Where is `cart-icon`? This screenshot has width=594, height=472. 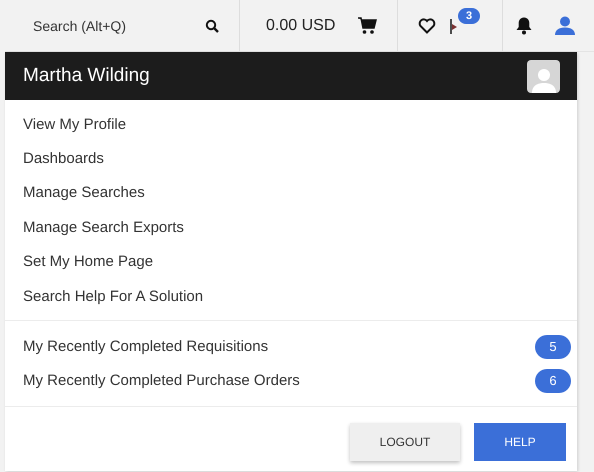
cart-icon is located at coordinates (367, 25).